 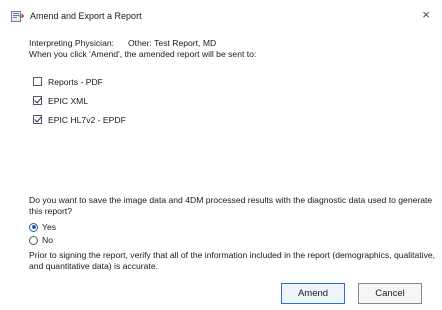 What do you see at coordinates (49, 227) in the screenshot?
I see `save-yes-label: Yes` at bounding box center [49, 227].